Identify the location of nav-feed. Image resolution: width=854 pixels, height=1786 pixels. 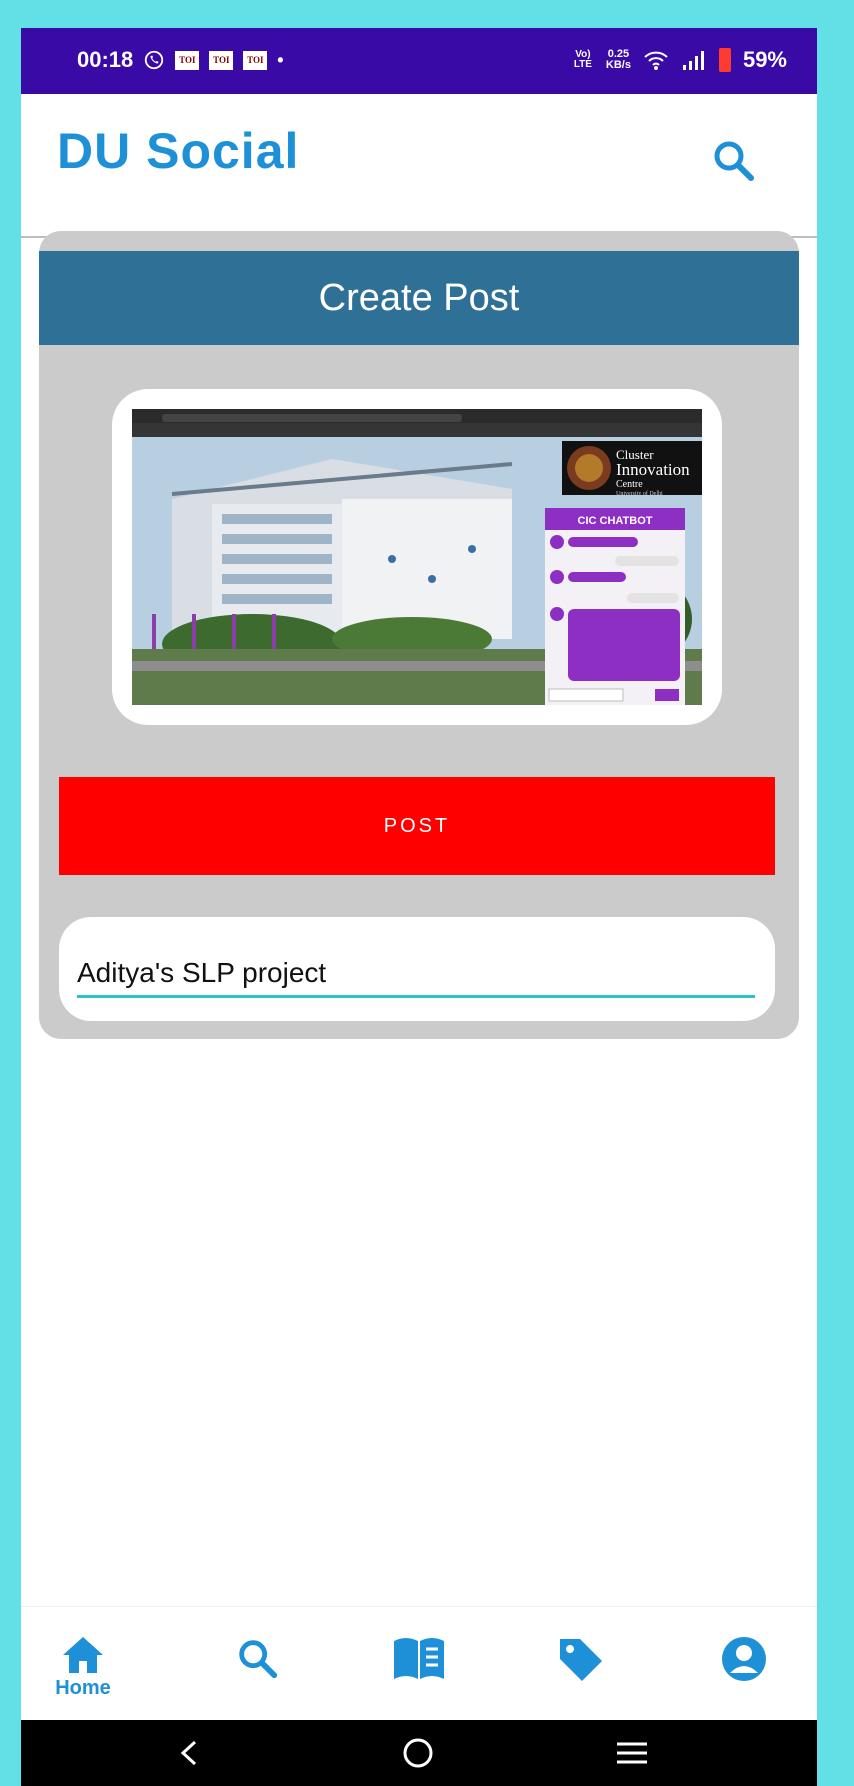
(419, 1670).